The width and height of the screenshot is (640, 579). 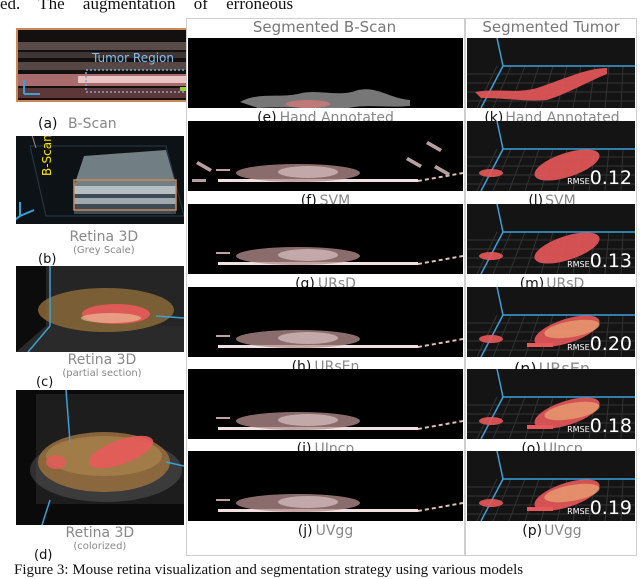 I want to click on rmse-value: RMSE0.19, so click(x=599, y=508).